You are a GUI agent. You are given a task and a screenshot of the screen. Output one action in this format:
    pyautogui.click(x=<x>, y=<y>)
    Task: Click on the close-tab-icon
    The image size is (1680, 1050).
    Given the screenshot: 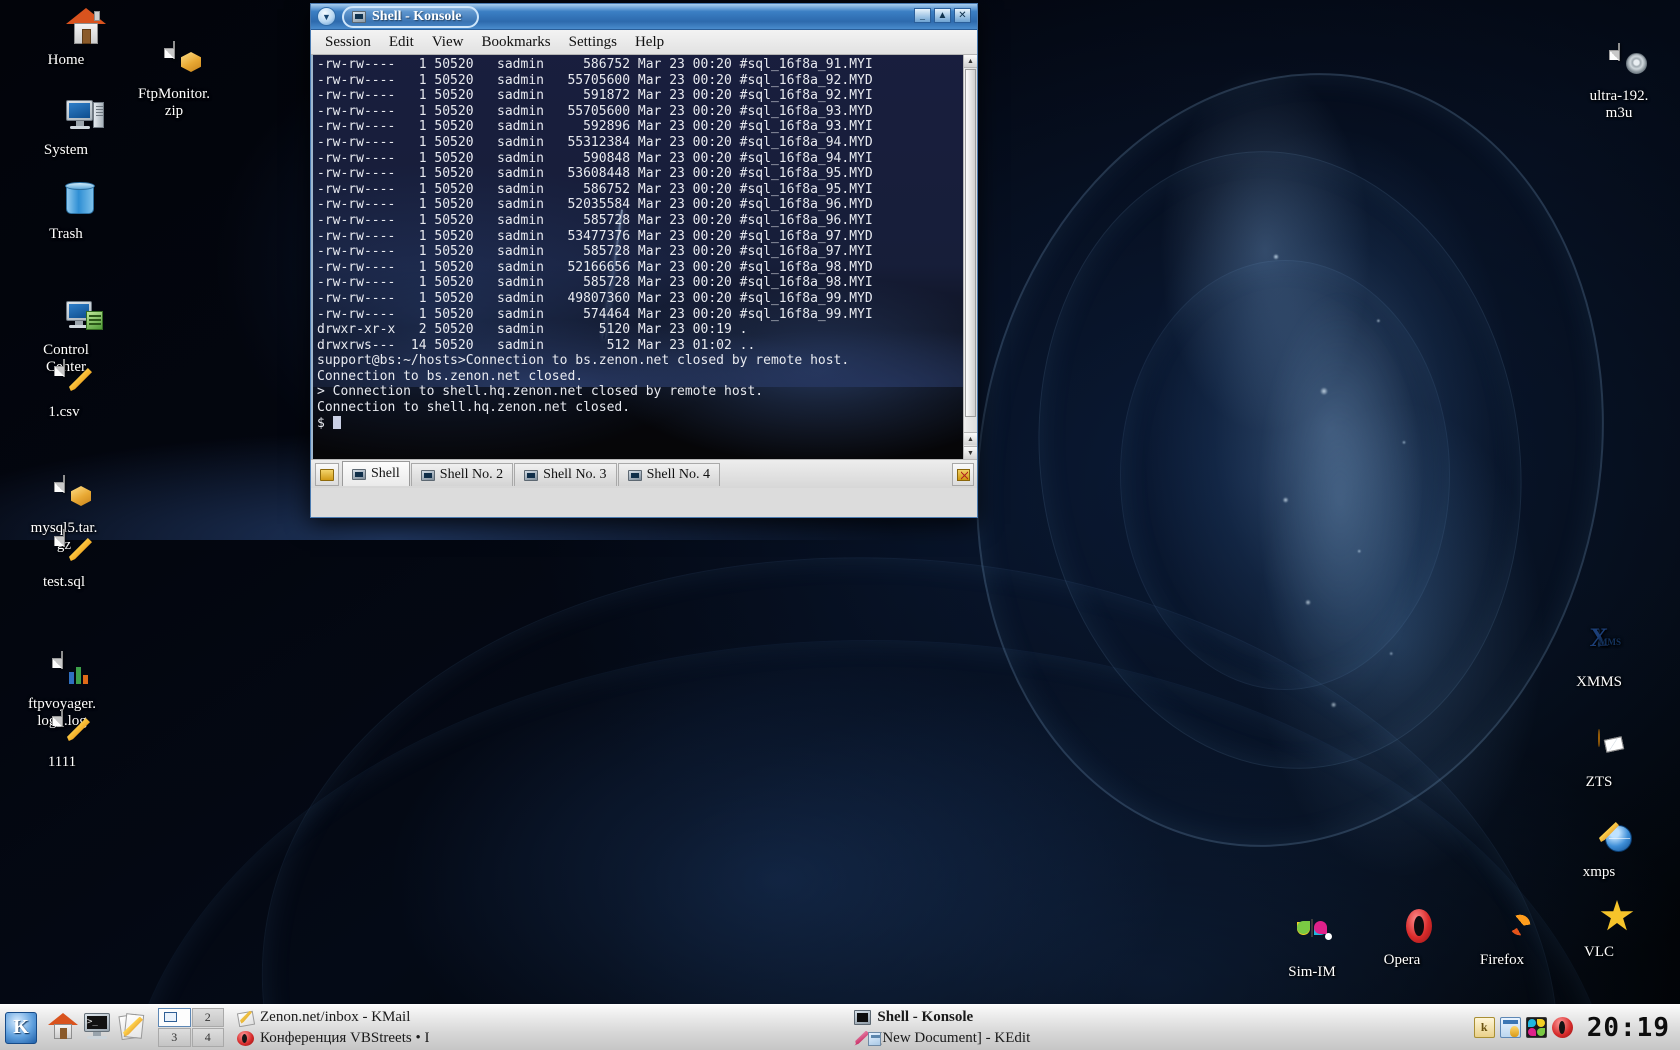 What is the action you would take?
    pyautogui.click(x=963, y=474)
    